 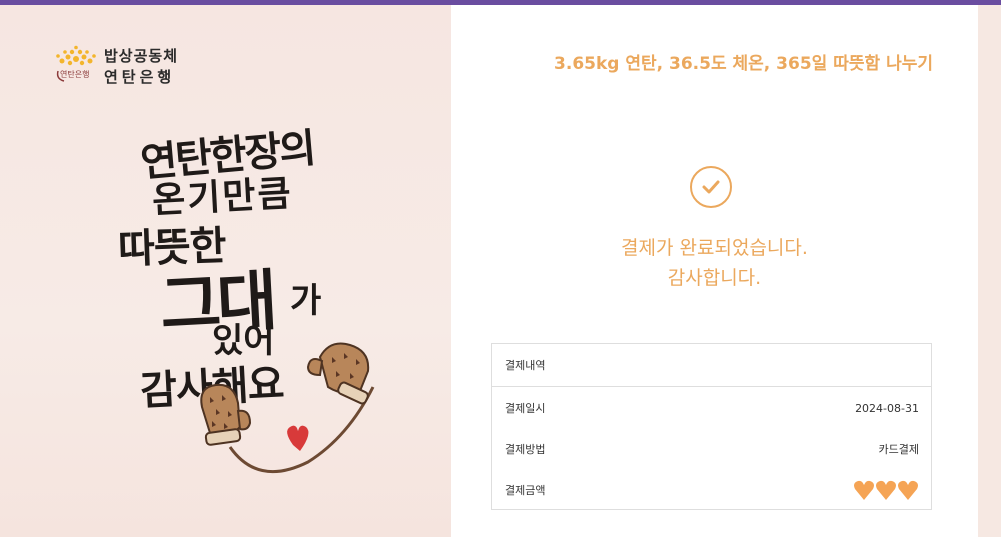 What do you see at coordinates (887, 408) in the screenshot?
I see `payment-date-value: 2024-08-31` at bounding box center [887, 408].